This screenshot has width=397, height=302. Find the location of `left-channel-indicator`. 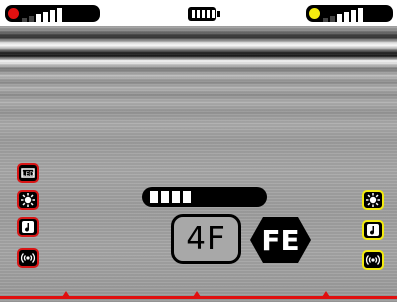

left-channel-indicator is located at coordinates (52, 13).